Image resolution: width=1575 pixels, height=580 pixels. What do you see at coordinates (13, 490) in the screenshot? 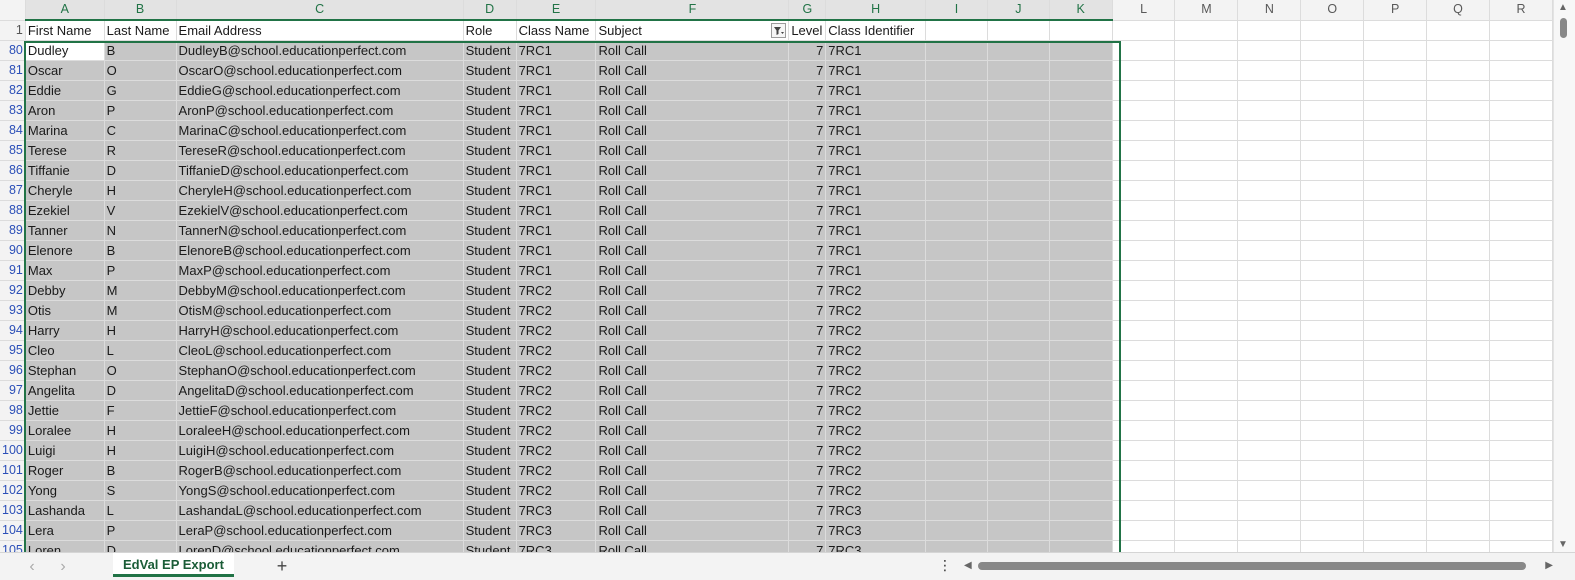
I see `row-header: 102` at bounding box center [13, 490].